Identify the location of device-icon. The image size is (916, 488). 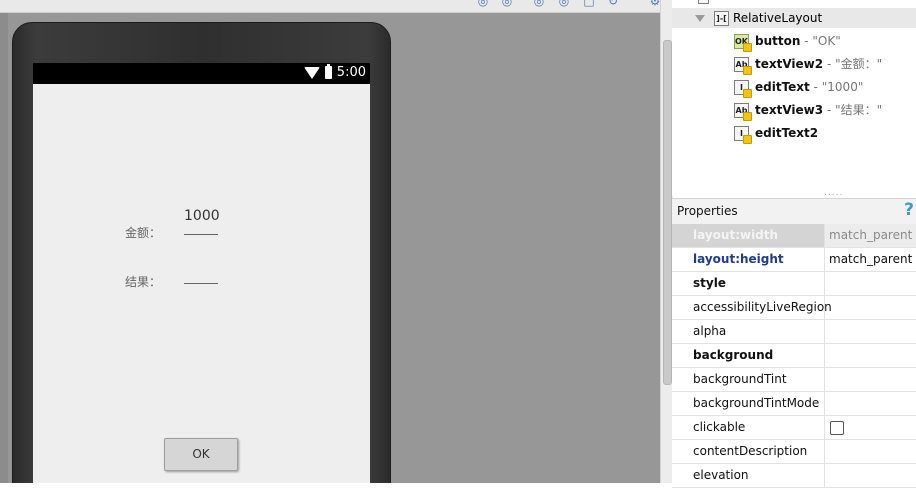
(703, 2).